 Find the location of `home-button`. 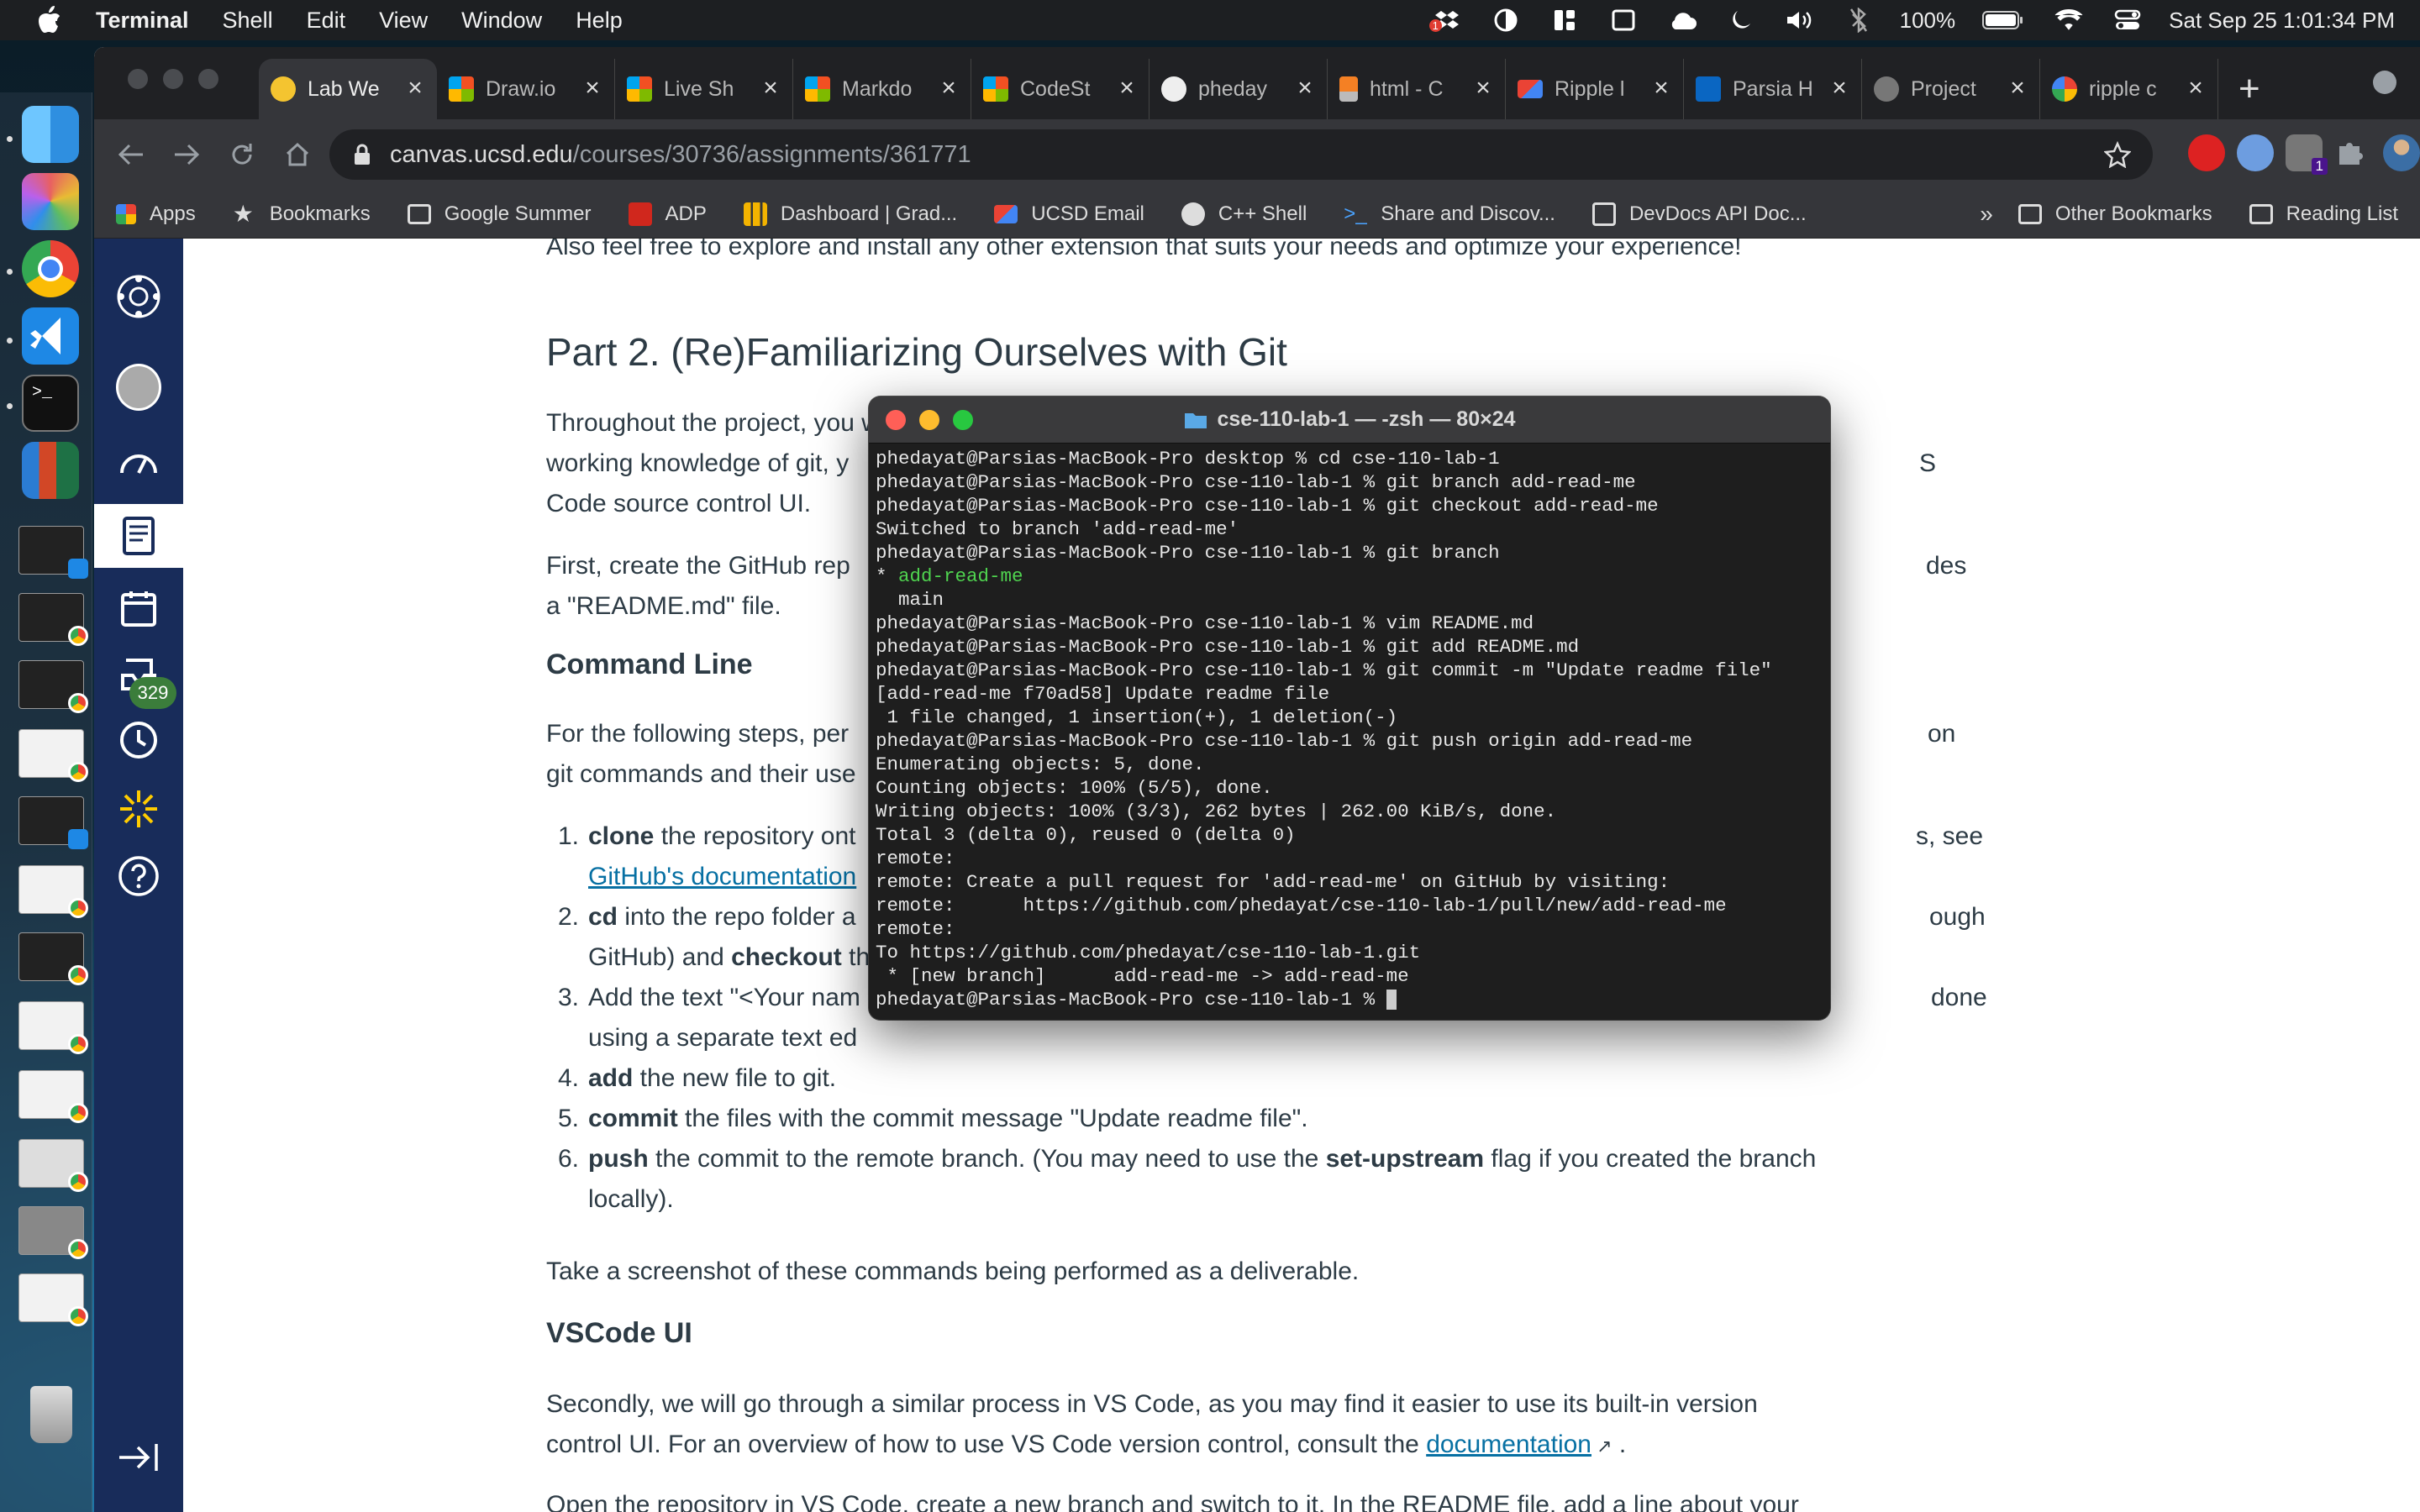

home-button is located at coordinates (298, 154).